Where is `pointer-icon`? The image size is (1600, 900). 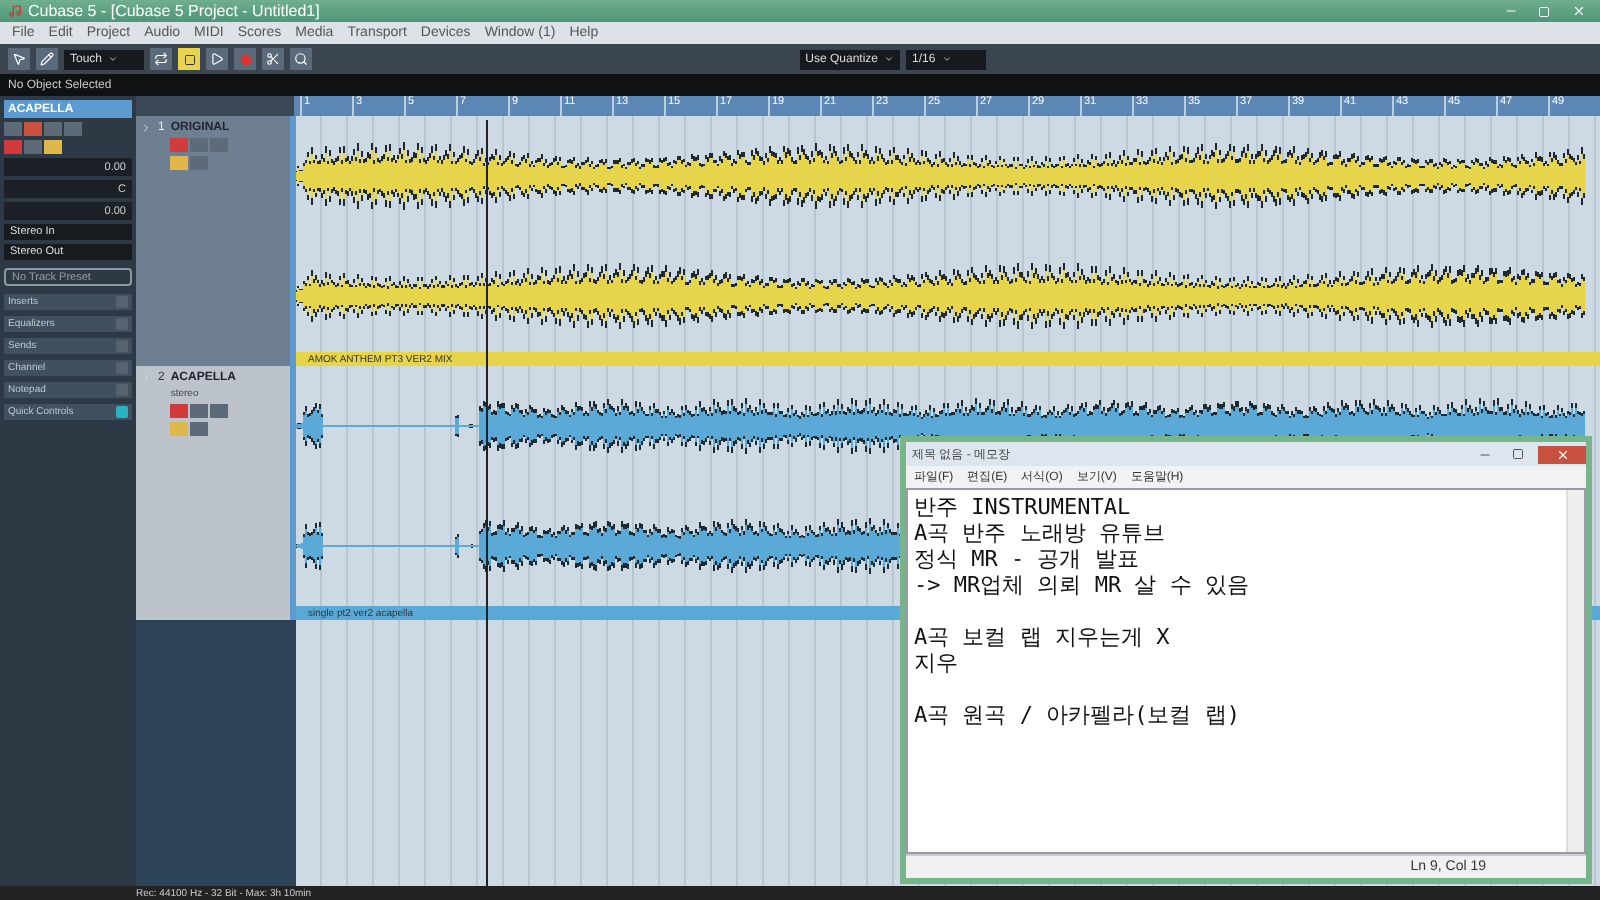
pointer-icon is located at coordinates (19, 59).